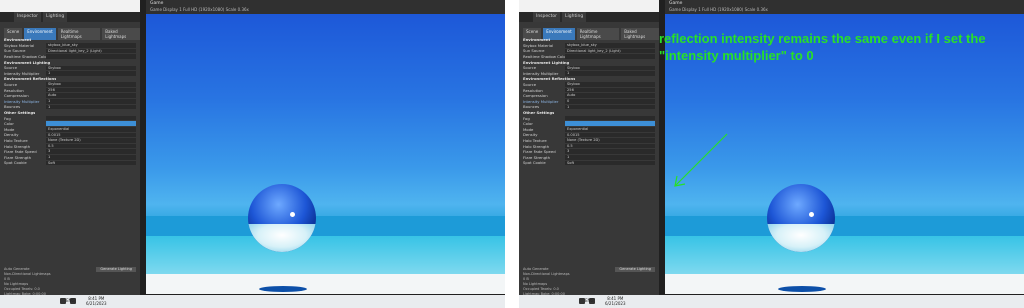 Image resolution: width=1024 pixels, height=308 pixels. Describe the element at coordinates (528, 129) in the screenshot. I see `setting-label: Mode` at that location.